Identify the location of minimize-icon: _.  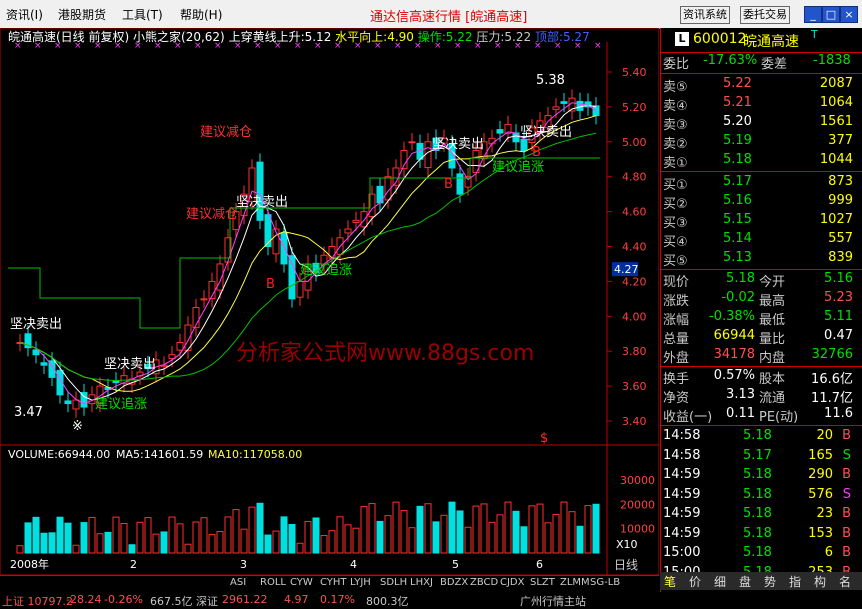
(813, 14).